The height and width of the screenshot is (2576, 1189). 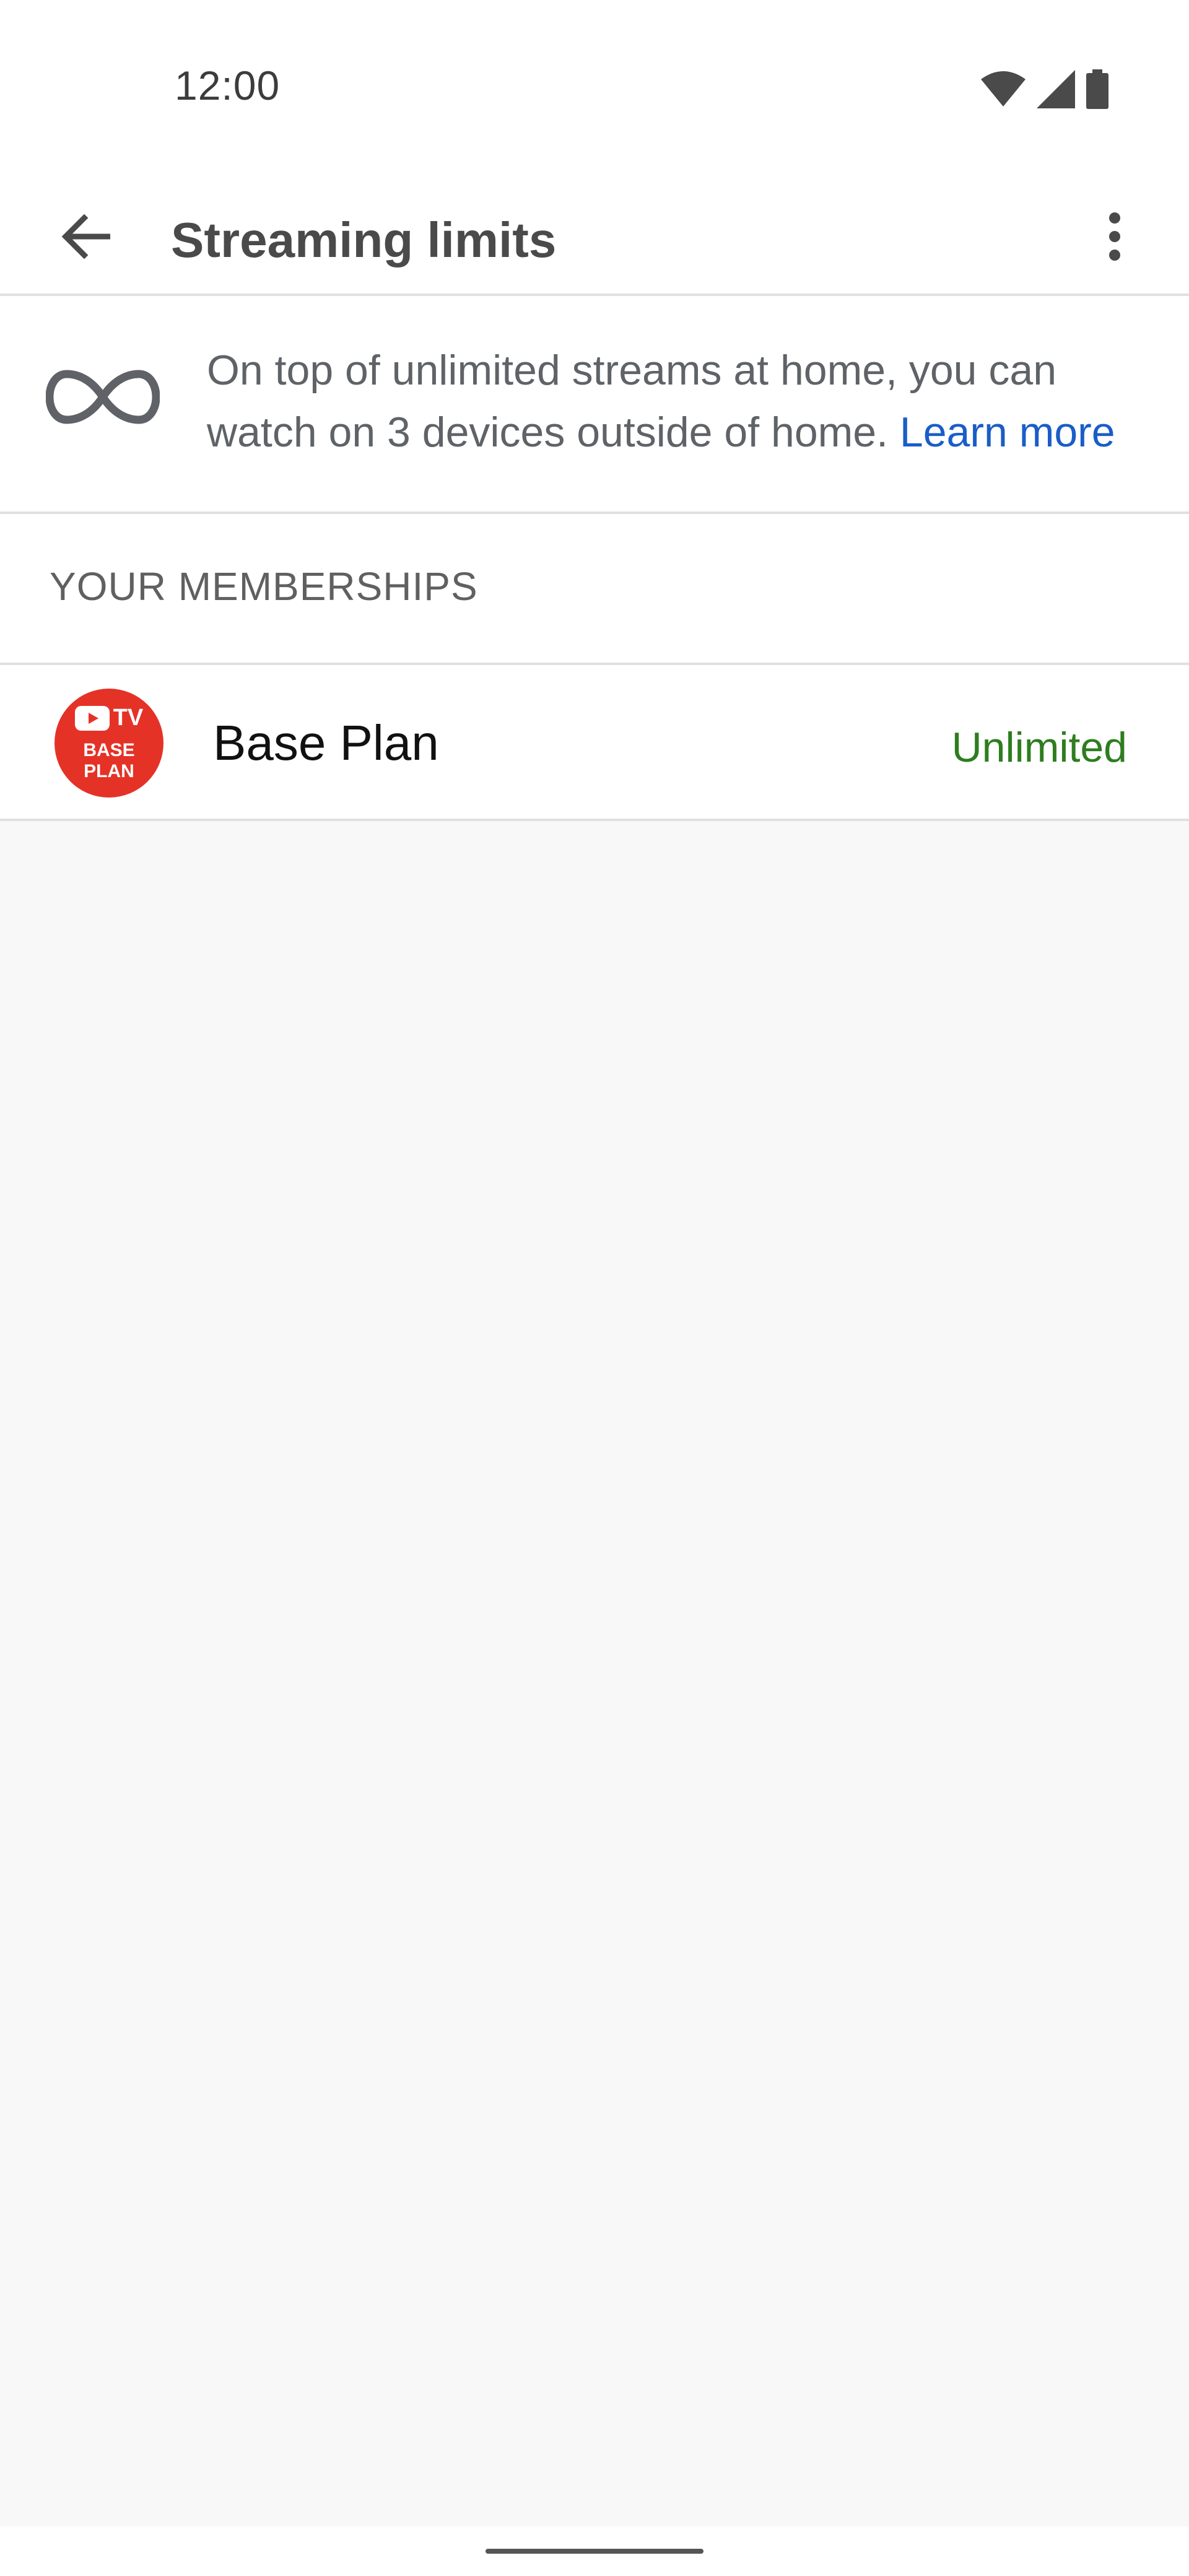 What do you see at coordinates (594, 238) in the screenshot?
I see `app-bar: Streaming limits` at bounding box center [594, 238].